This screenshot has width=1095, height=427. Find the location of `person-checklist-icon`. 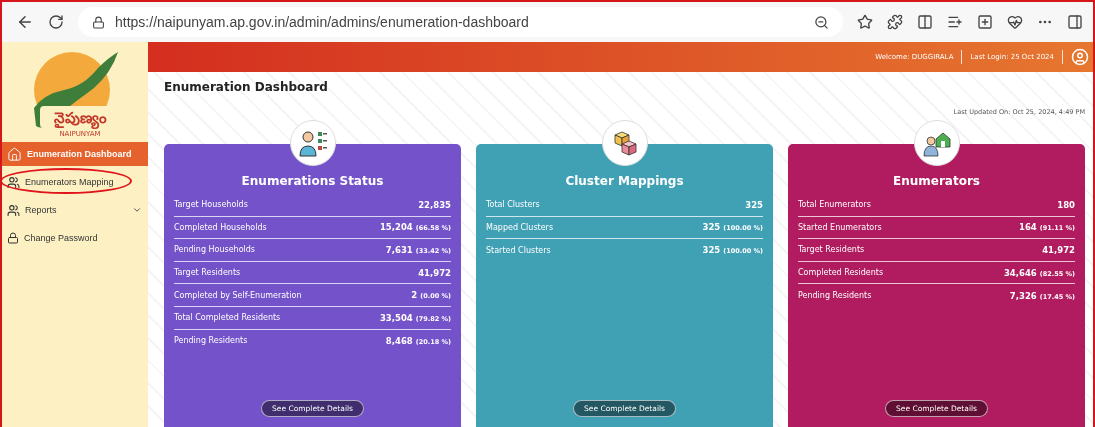

person-checklist-icon is located at coordinates (312, 143).